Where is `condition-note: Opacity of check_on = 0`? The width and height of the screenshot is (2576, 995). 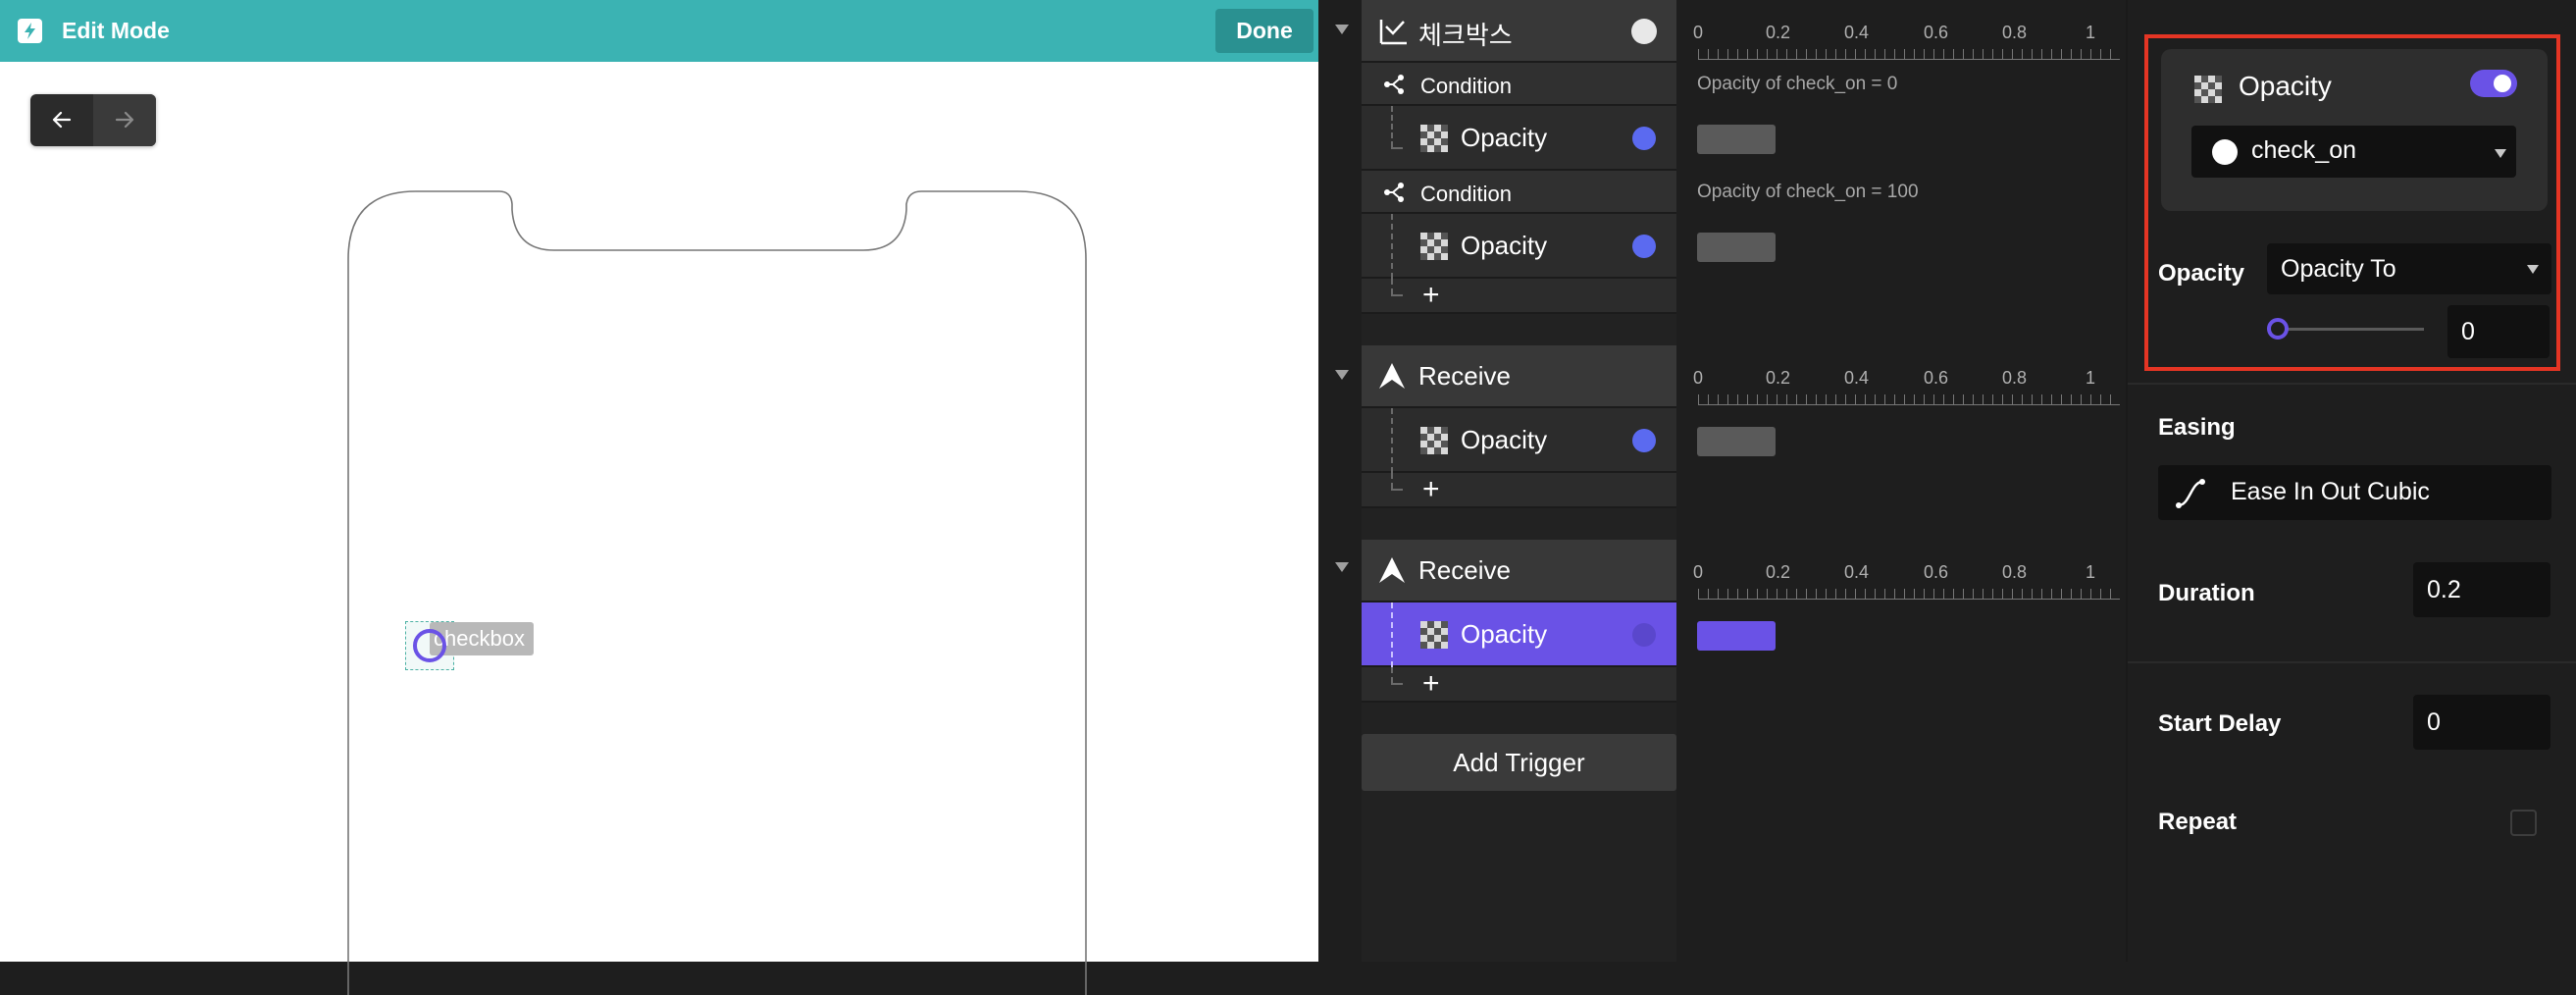
condition-note: Opacity of check_on = 0 is located at coordinates (1797, 84).